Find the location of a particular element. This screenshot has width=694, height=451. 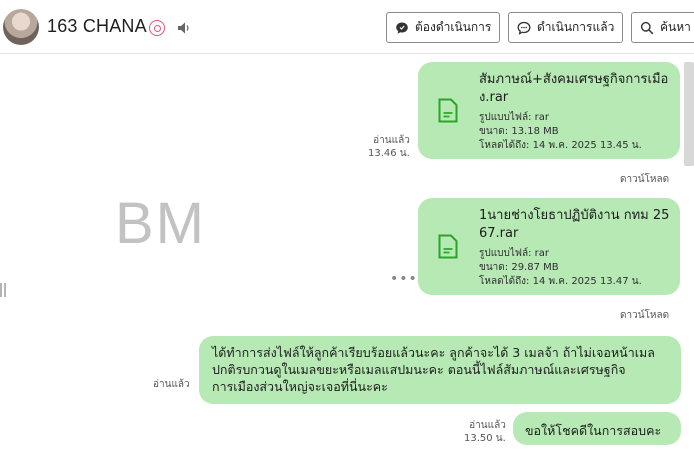

chat-title: 163 CHANA is located at coordinates (97, 26).